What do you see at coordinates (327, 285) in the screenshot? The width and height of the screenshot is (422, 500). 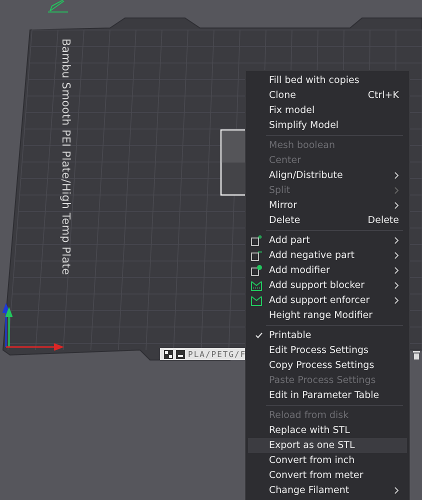 I see `menu-item: Add support blocker` at bounding box center [327, 285].